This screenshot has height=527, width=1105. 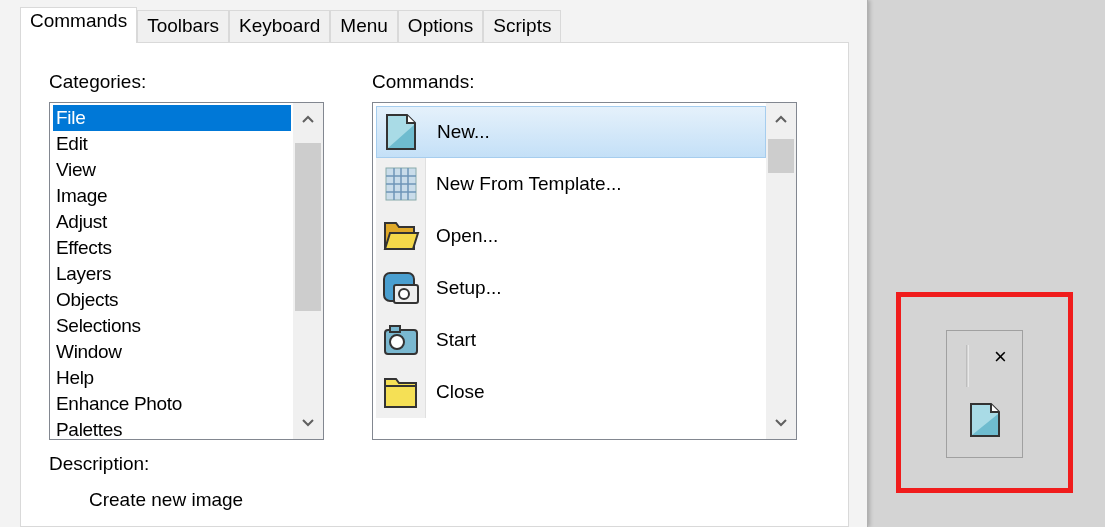 I want to click on tab: Options, so click(x=440, y=26).